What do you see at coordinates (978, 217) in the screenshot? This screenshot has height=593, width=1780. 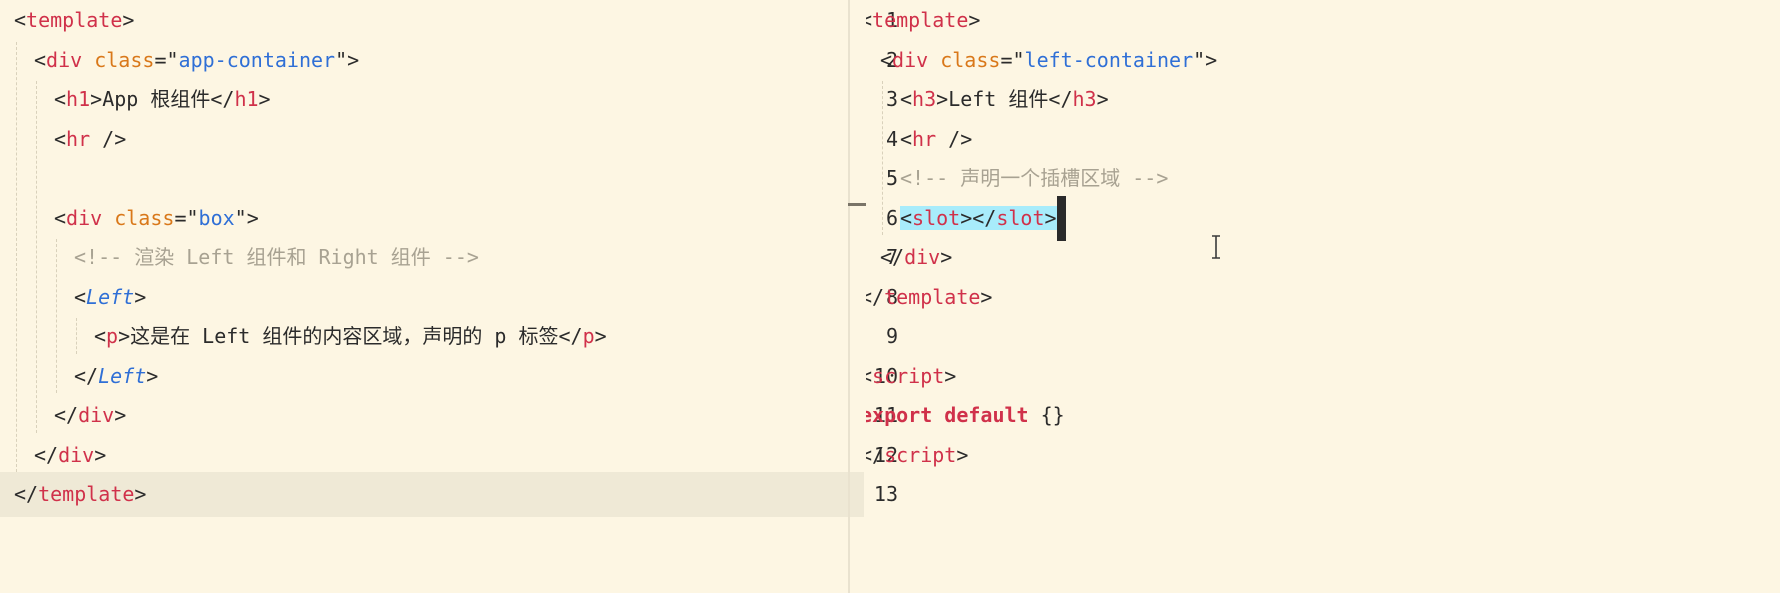 I see `selected-code-token: ></` at bounding box center [978, 217].